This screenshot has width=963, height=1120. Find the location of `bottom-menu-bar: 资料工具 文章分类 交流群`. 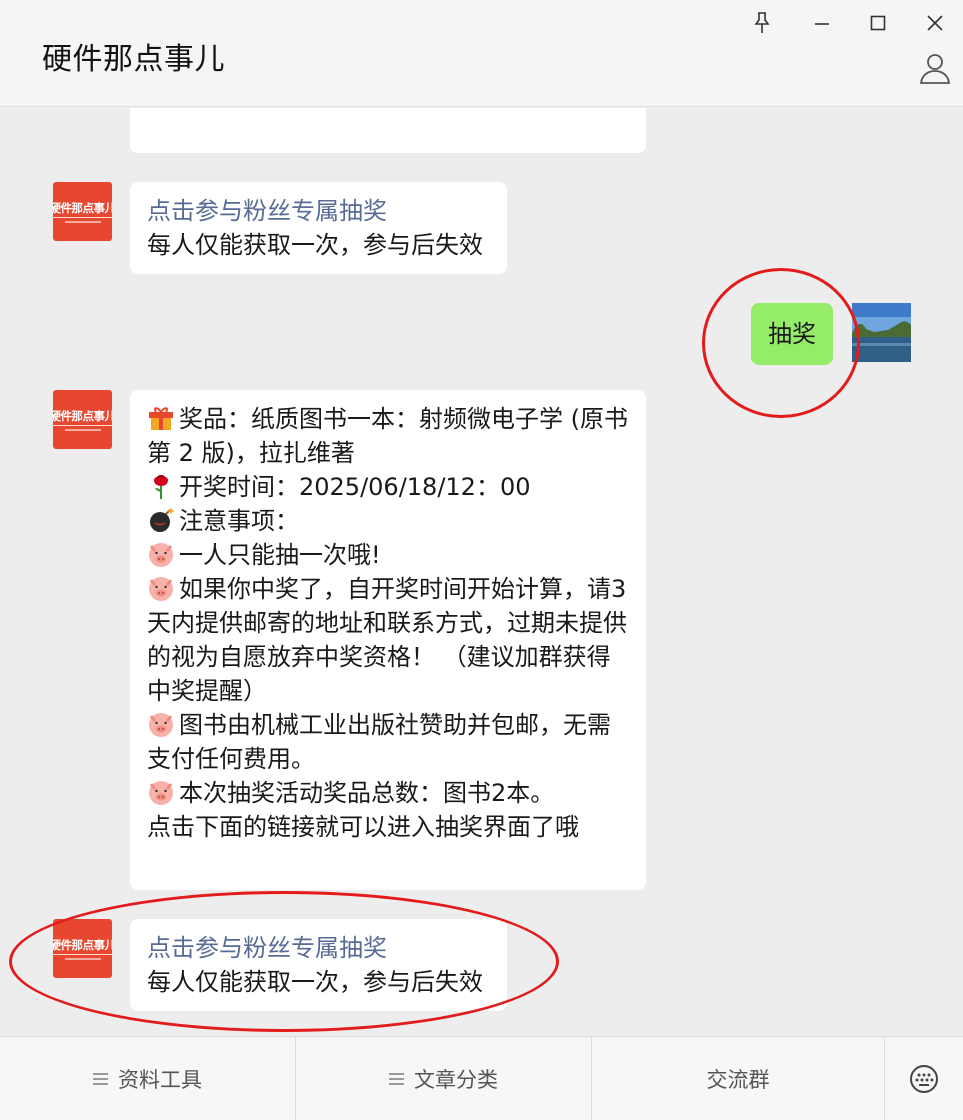

bottom-menu-bar: 资料工具 文章分类 交流群 is located at coordinates (481, 1078).